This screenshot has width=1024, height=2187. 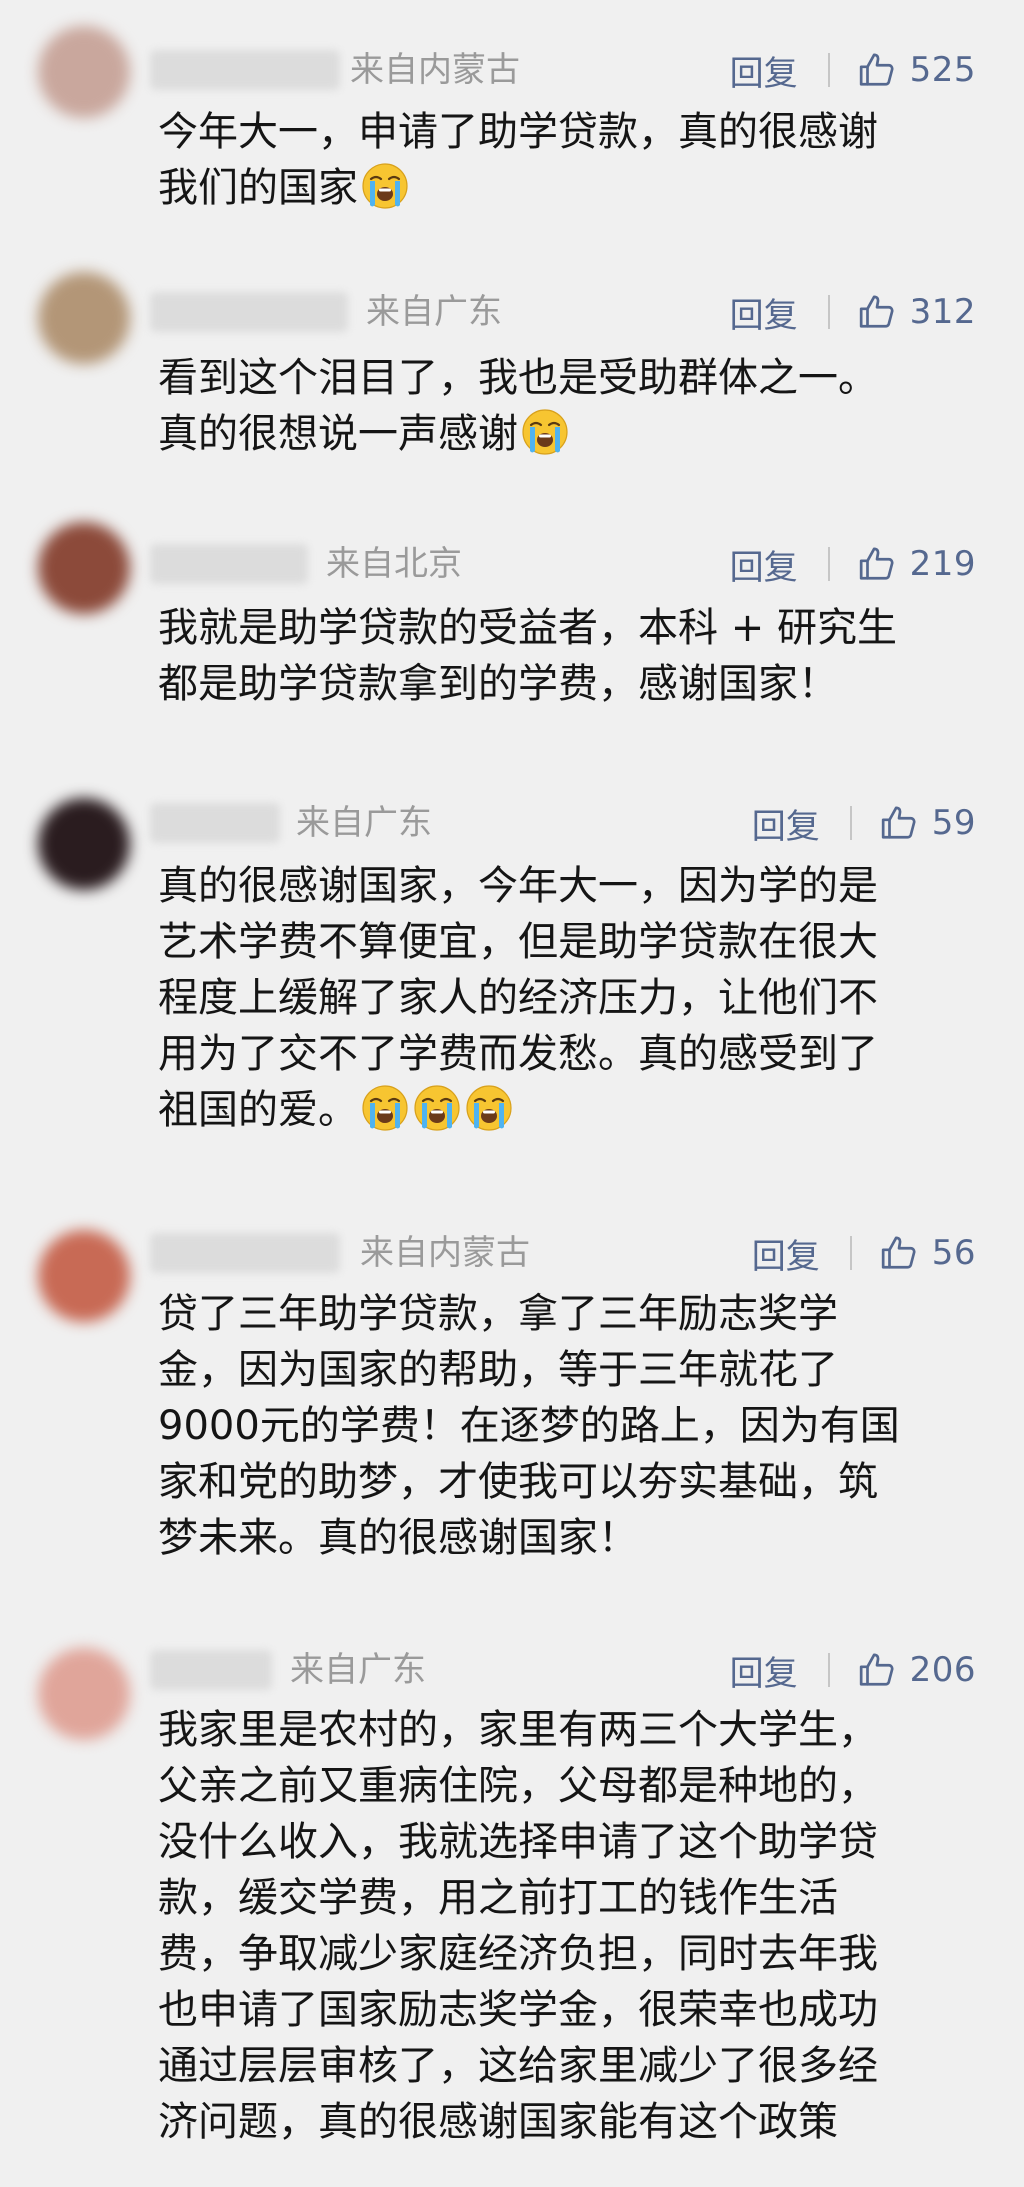 What do you see at coordinates (864, 1253) in the screenshot?
I see `comment-actions: 回复 56` at bounding box center [864, 1253].